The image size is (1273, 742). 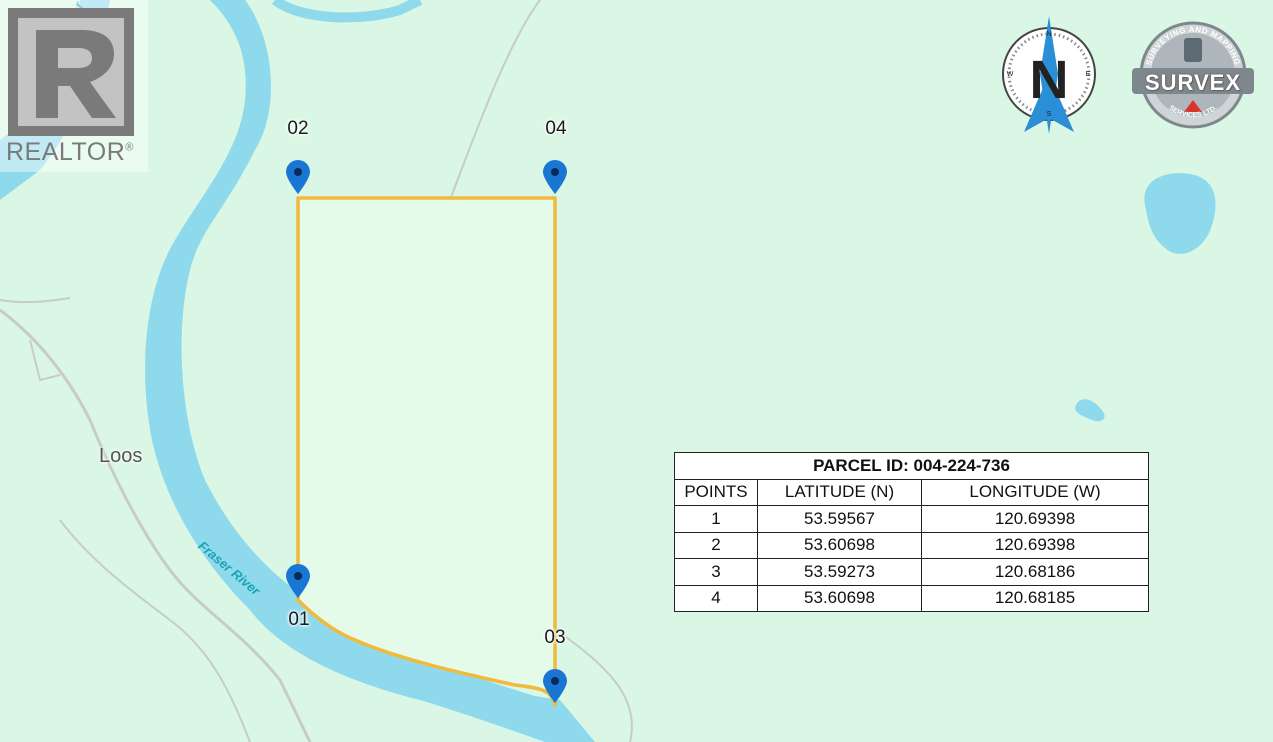 What do you see at coordinates (839, 572) in the screenshot?
I see `cell-latitude: 53.59273` at bounding box center [839, 572].